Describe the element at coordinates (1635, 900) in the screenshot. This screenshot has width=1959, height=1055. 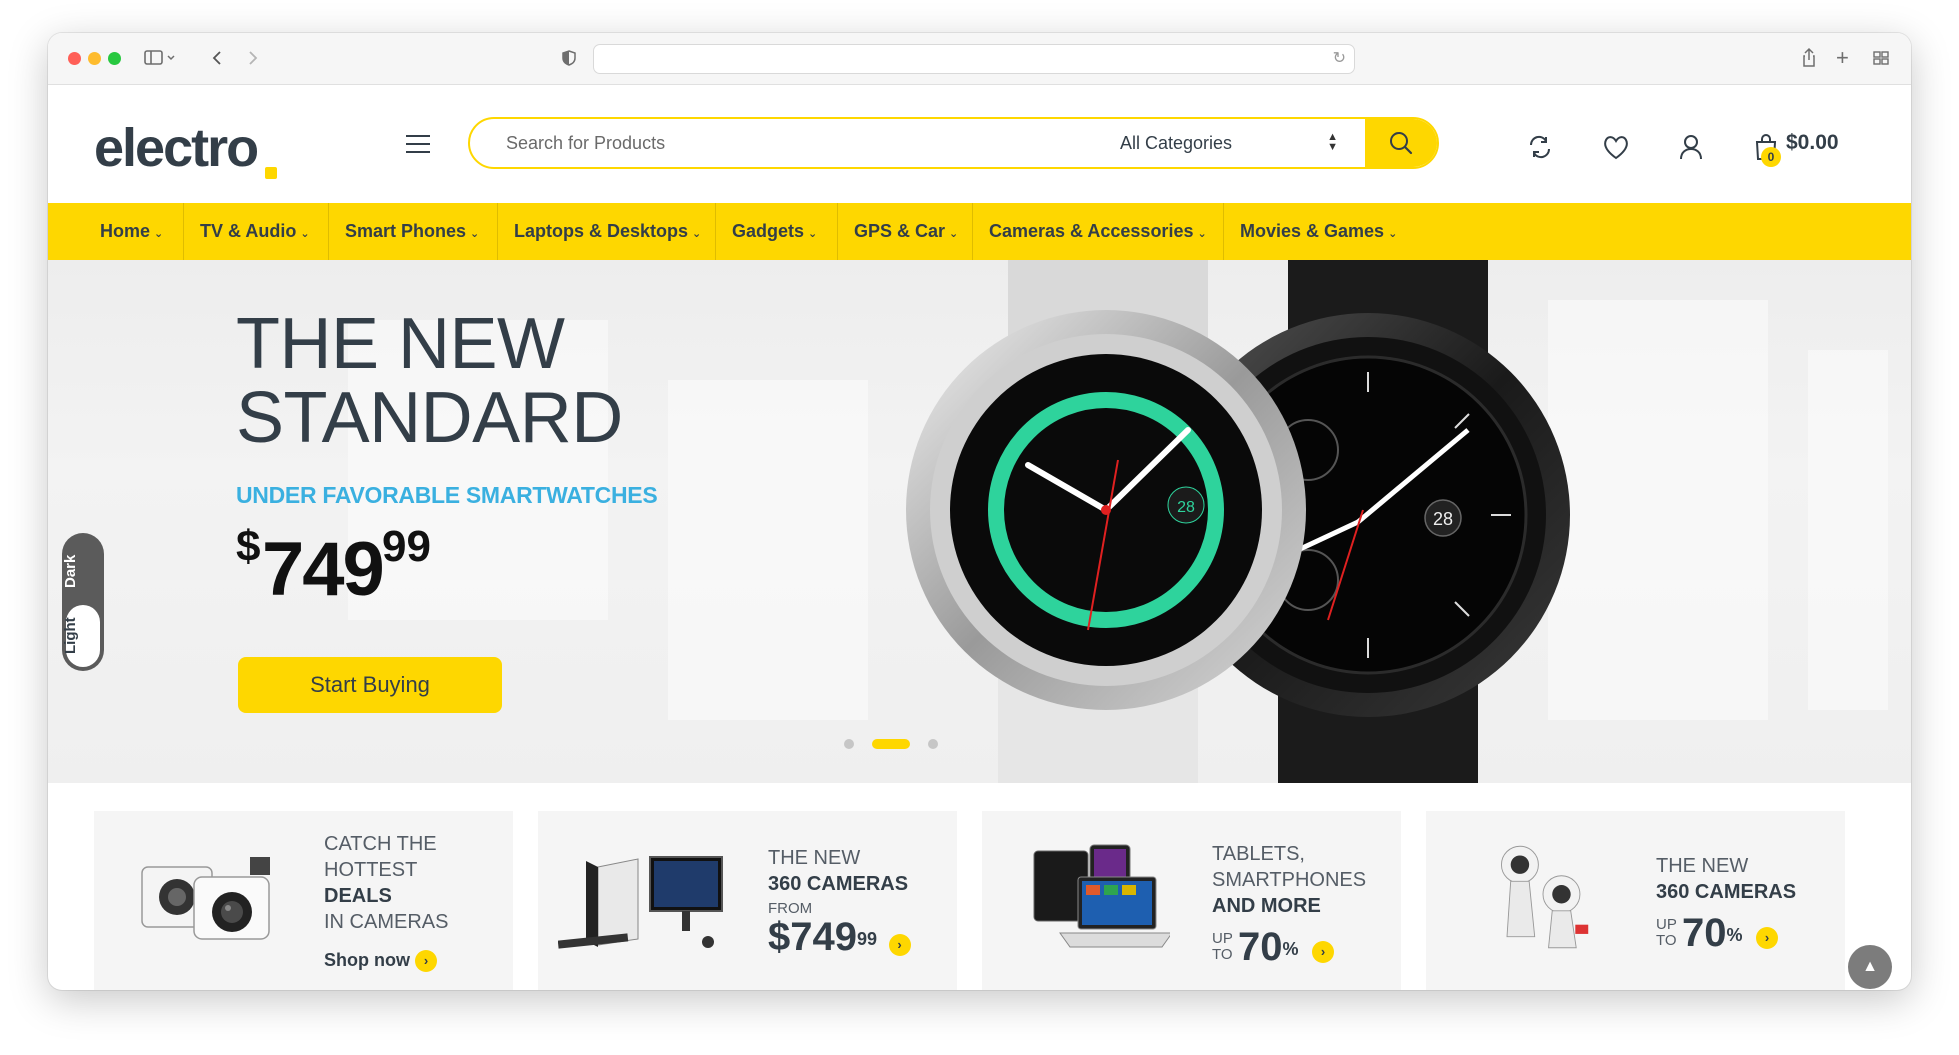
I see `promo-card-360-cameras-discount: THE NEW 360 CAMERAS UP TO 70% ›` at that location.